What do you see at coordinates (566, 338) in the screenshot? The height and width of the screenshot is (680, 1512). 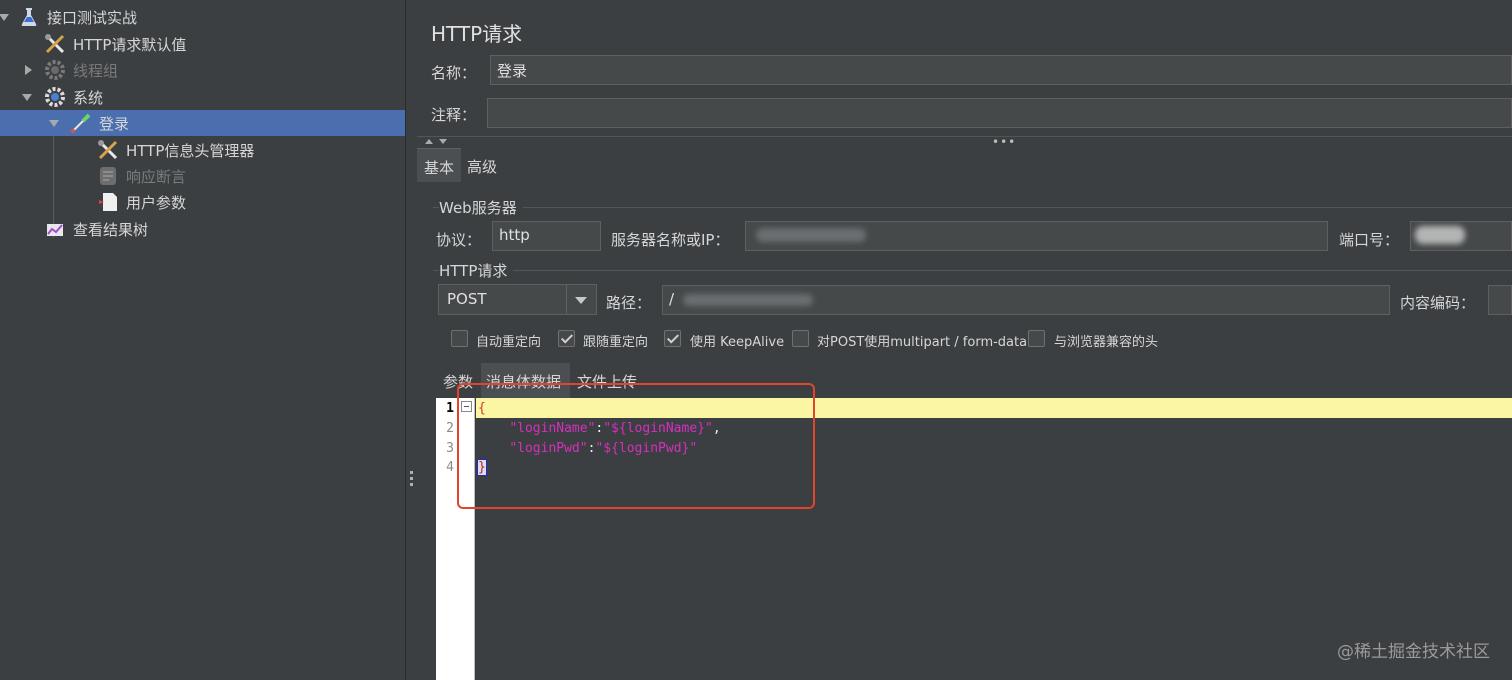 I see `follow-redirect-checkbox` at bounding box center [566, 338].